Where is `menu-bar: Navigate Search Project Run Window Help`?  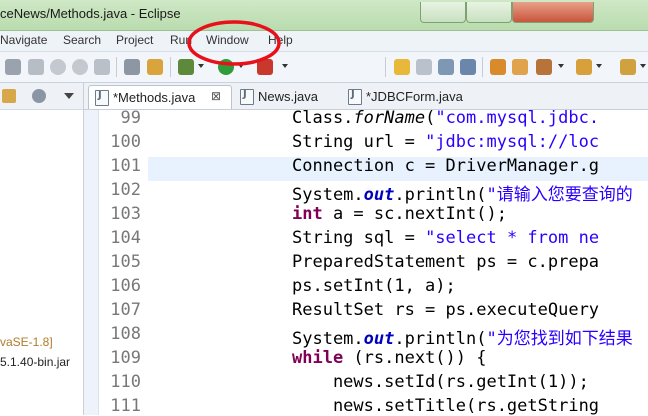 menu-bar: Navigate Search Project Run Window Help is located at coordinates (324, 41).